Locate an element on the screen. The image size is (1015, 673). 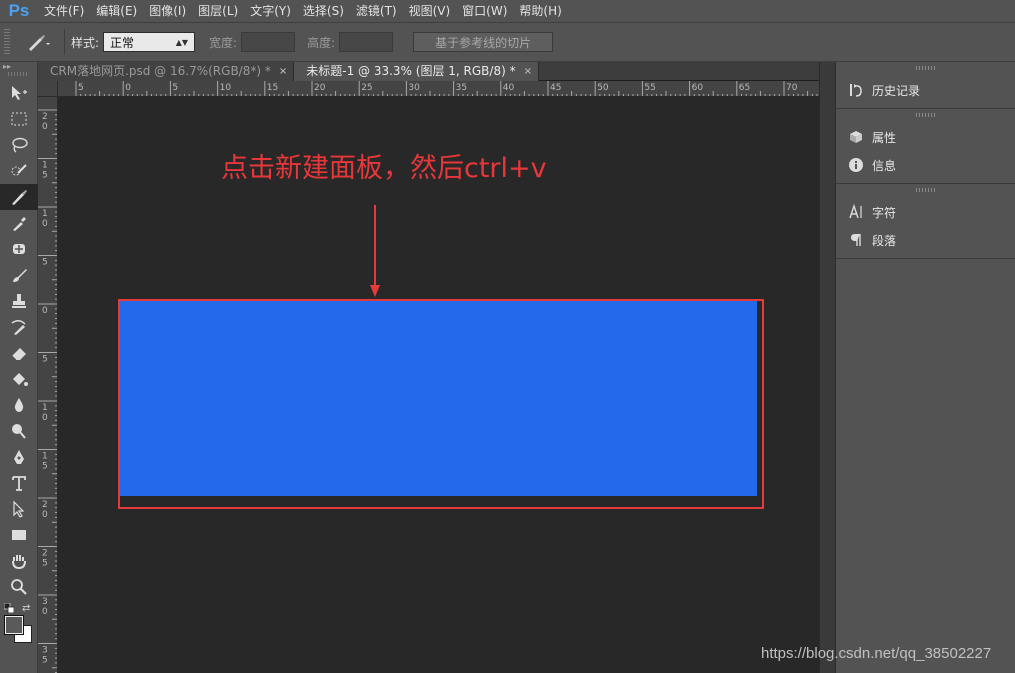
clone-stamp-tool is located at coordinates (19, 301).